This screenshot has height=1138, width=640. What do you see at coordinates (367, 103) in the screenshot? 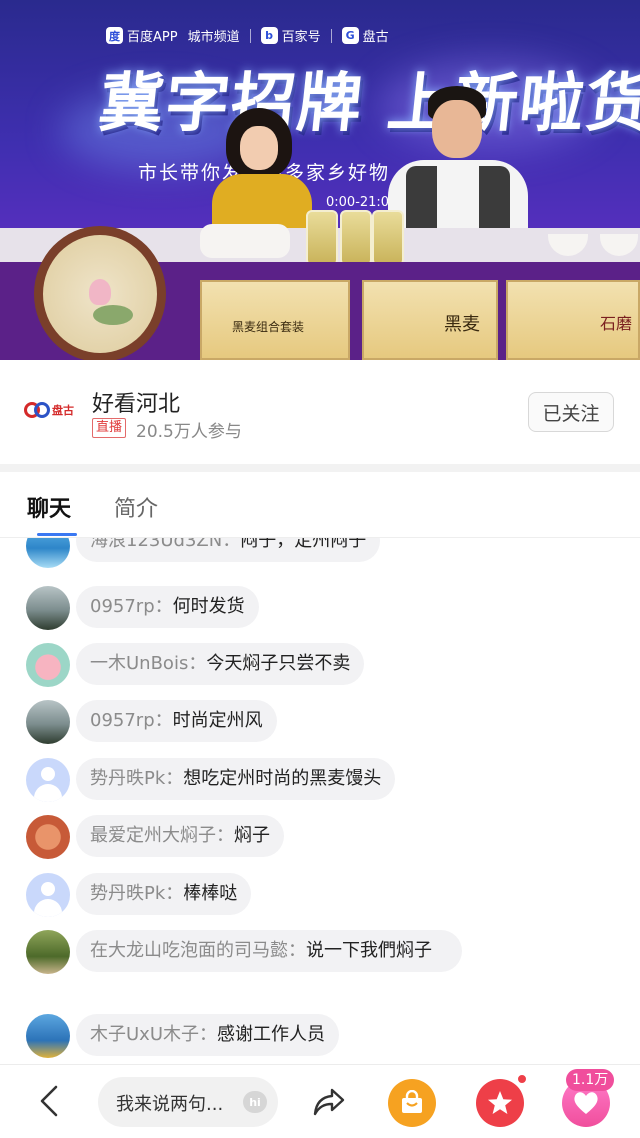
I see `event-headline: 冀字招牌 上新啦货` at bounding box center [367, 103].